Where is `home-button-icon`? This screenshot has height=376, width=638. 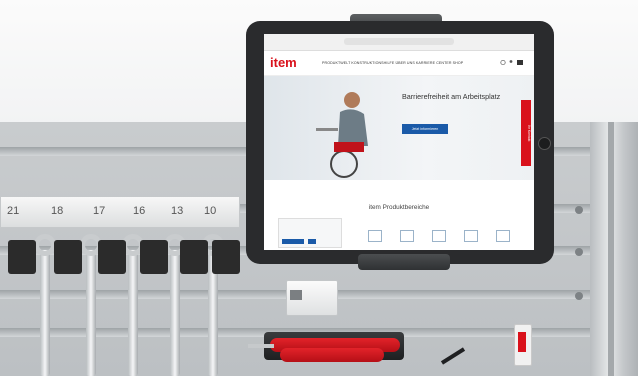 home-button-icon is located at coordinates (544, 143).